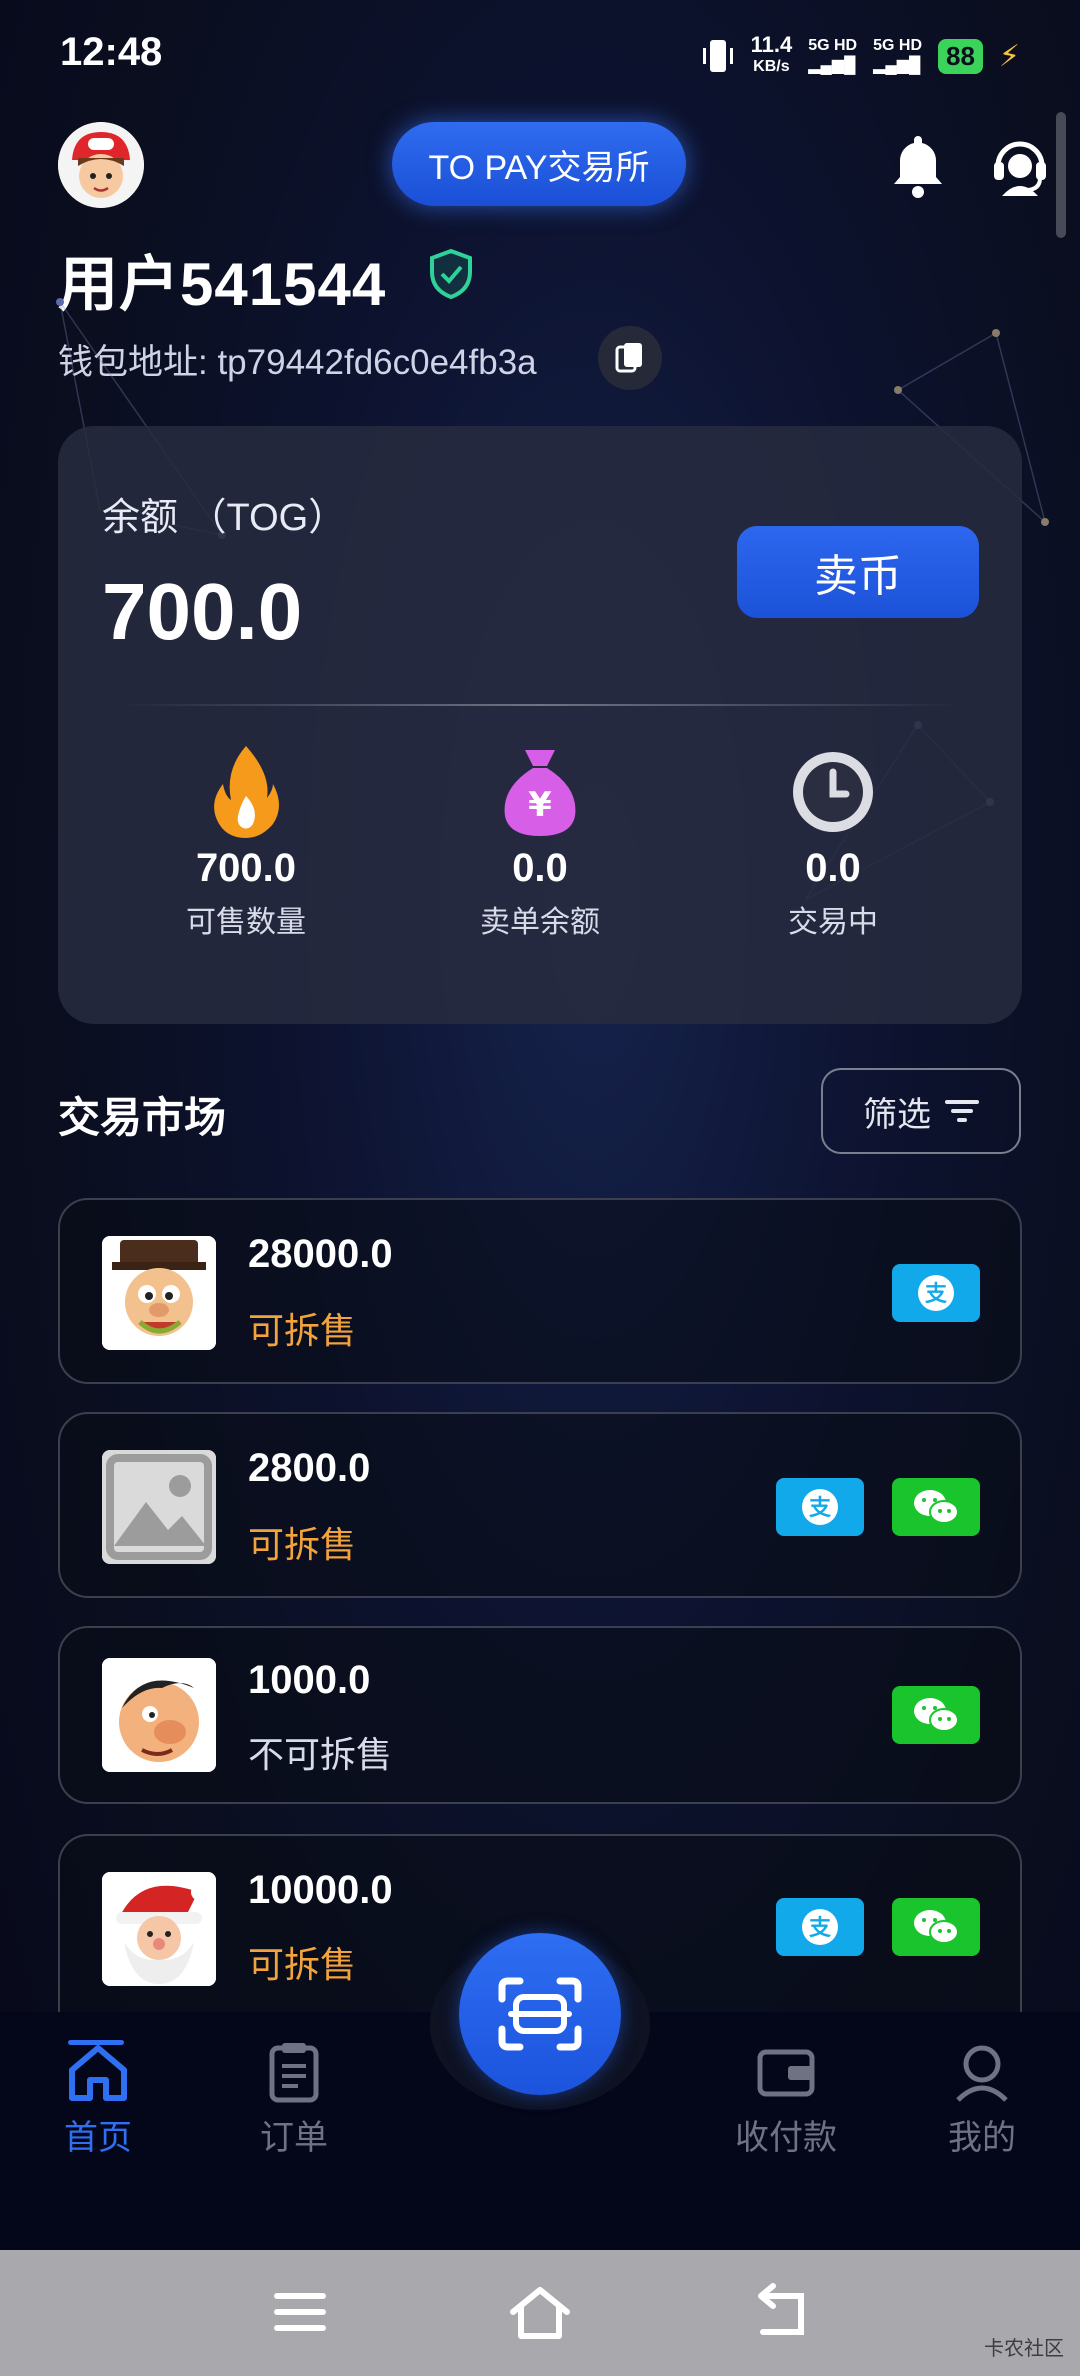  I want to click on nav-payments: 收付款, so click(786, 2099).